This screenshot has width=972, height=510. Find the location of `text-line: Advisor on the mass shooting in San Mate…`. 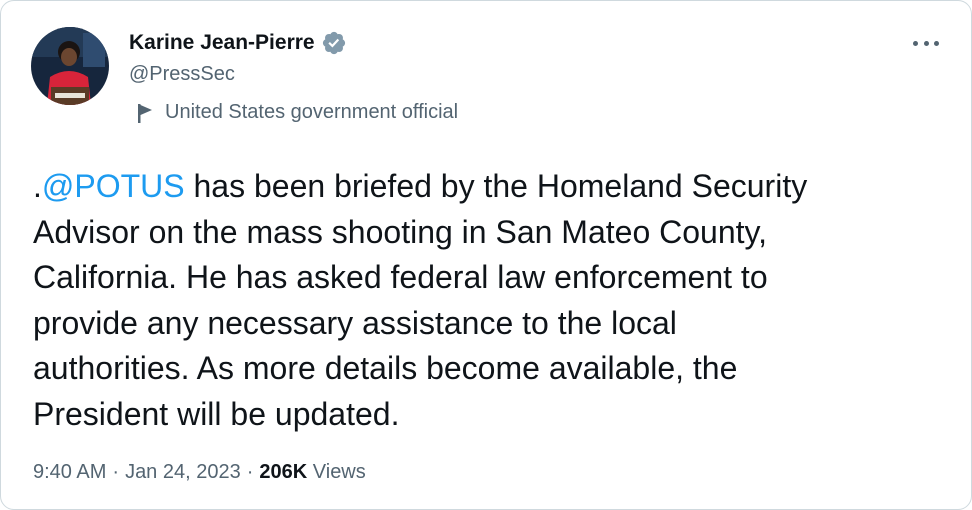

text-line: Advisor on the mass shooting in San Mate… is located at coordinates (400, 231).